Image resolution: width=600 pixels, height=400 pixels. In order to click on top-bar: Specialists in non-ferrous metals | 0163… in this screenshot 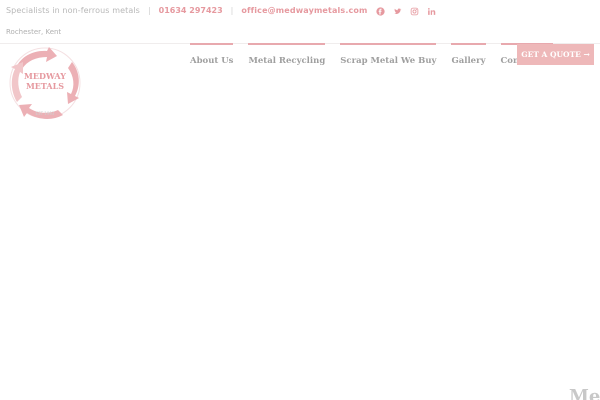, I will do `click(300, 11)`.